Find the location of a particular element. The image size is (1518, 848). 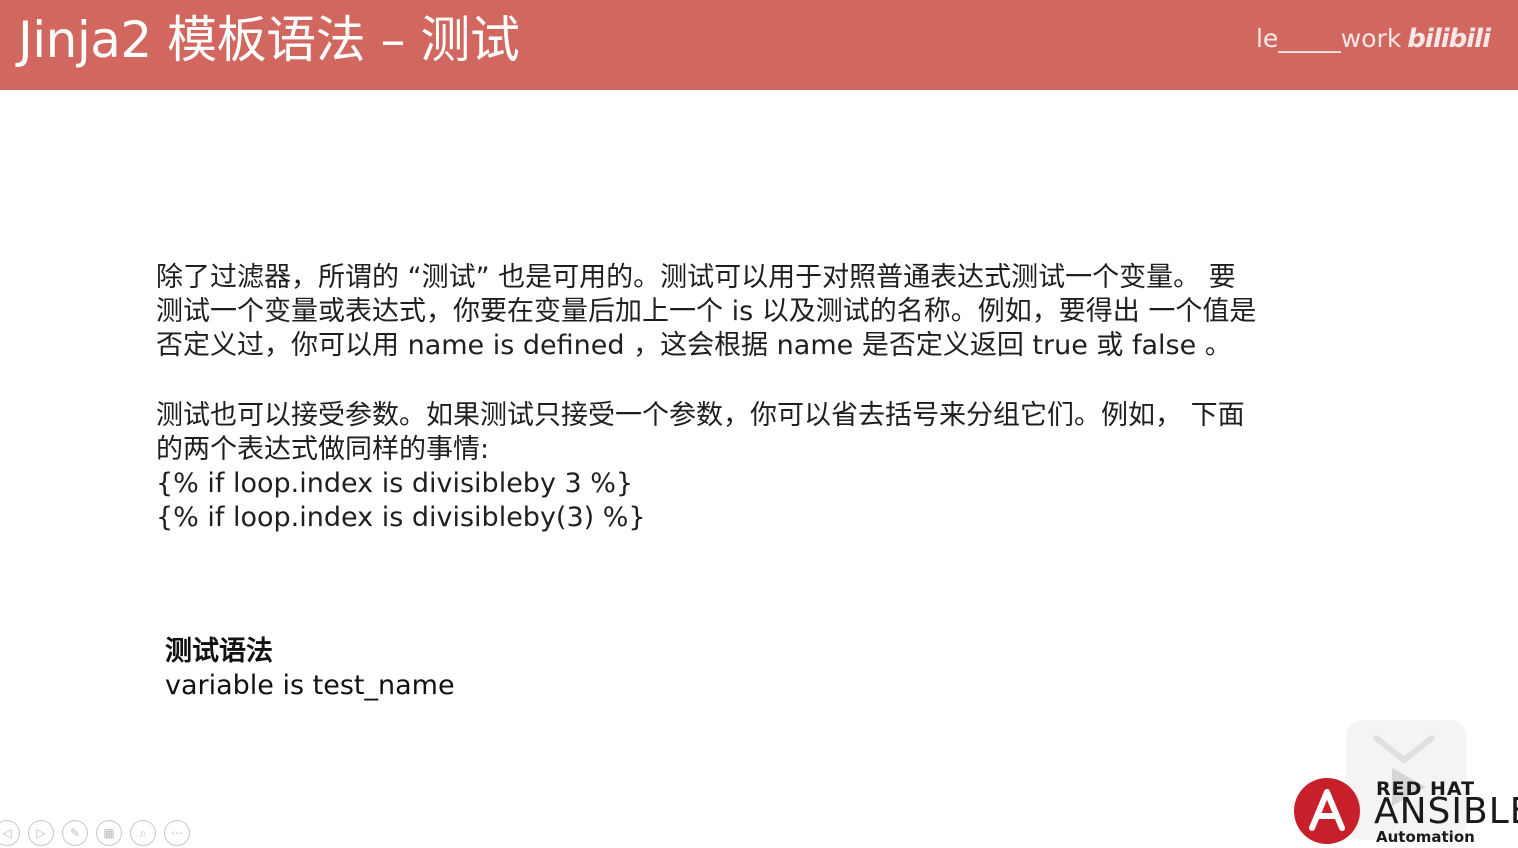

syntax-example: variable is test_name is located at coordinates (310, 685).